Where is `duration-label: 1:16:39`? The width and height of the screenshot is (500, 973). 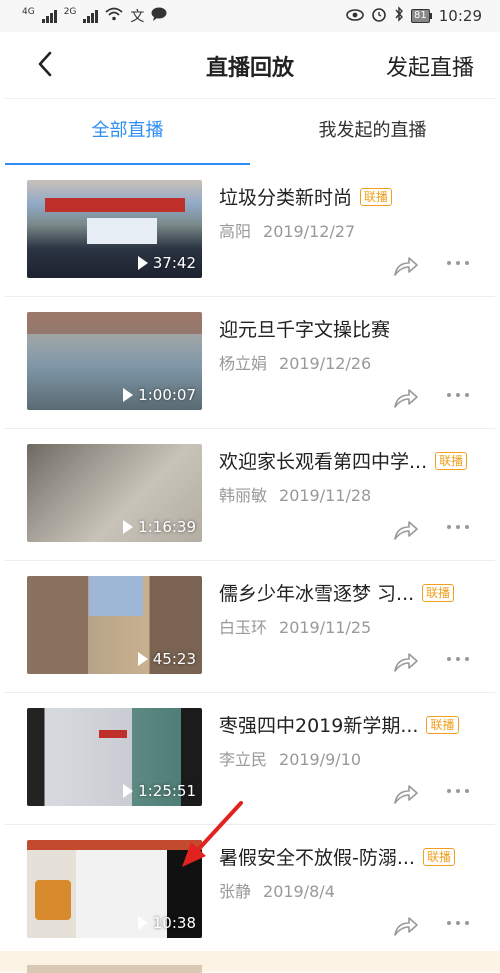 duration-label: 1:16:39 is located at coordinates (159, 527).